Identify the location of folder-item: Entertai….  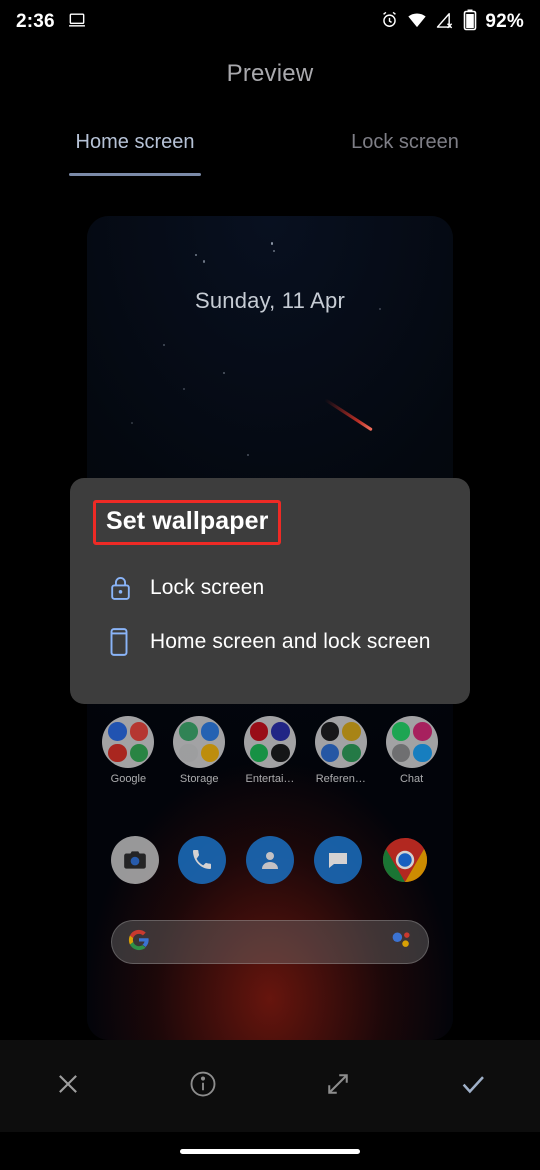
(270, 750).